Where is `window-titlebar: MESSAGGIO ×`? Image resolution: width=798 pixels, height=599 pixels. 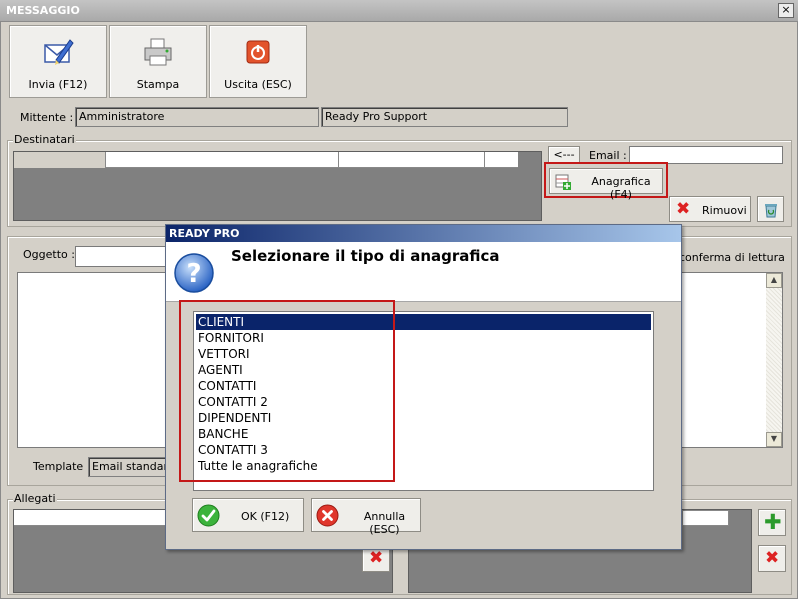
window-titlebar: MESSAGGIO × is located at coordinates (399, 11).